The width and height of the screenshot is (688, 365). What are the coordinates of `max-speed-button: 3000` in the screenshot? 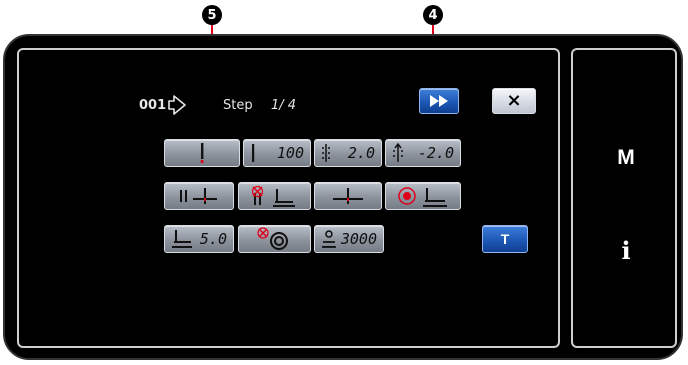 It's located at (349, 239).